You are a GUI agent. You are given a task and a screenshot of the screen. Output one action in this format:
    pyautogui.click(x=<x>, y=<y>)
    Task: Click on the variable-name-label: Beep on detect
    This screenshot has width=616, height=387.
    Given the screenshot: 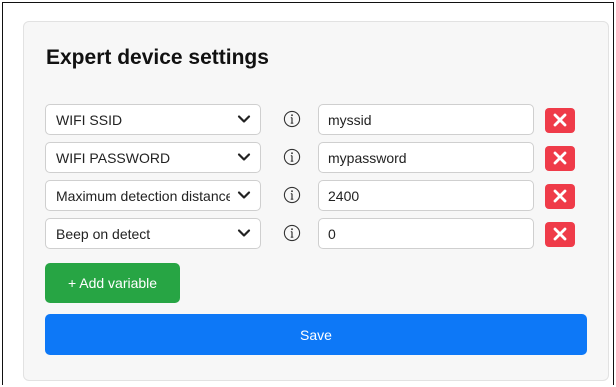 What is the action you would take?
    pyautogui.click(x=103, y=234)
    